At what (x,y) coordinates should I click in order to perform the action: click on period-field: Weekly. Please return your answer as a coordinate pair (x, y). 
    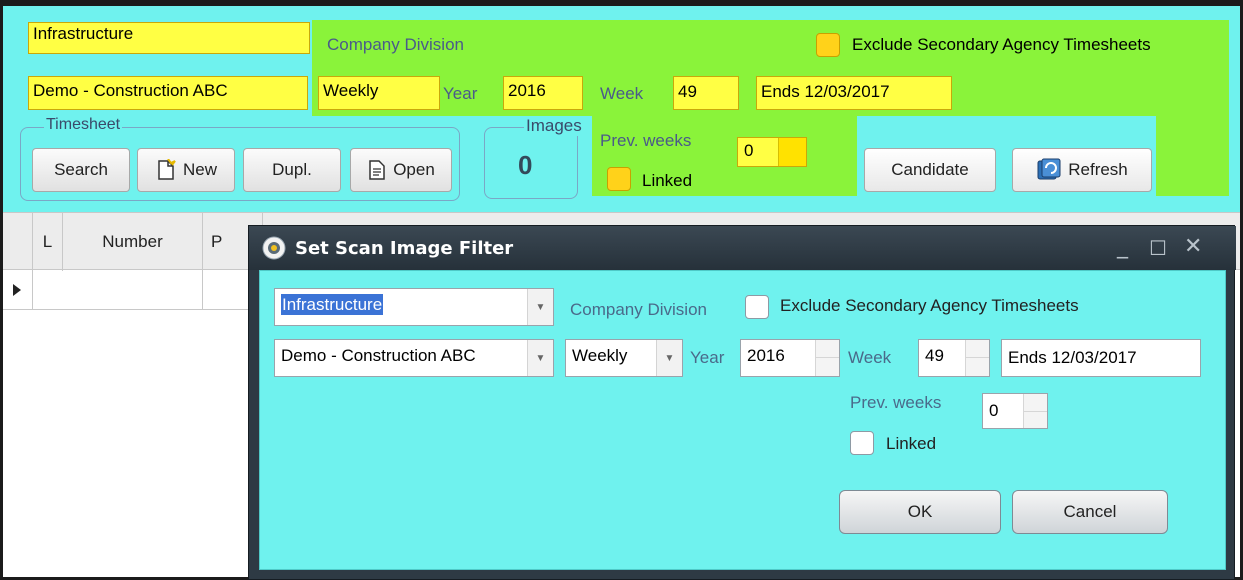
    Looking at the image, I should click on (379, 93).